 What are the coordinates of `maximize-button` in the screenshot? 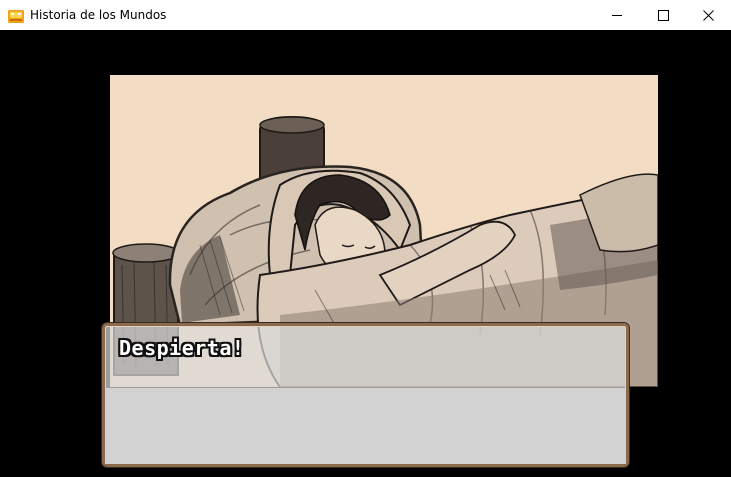 It's located at (663, 15).